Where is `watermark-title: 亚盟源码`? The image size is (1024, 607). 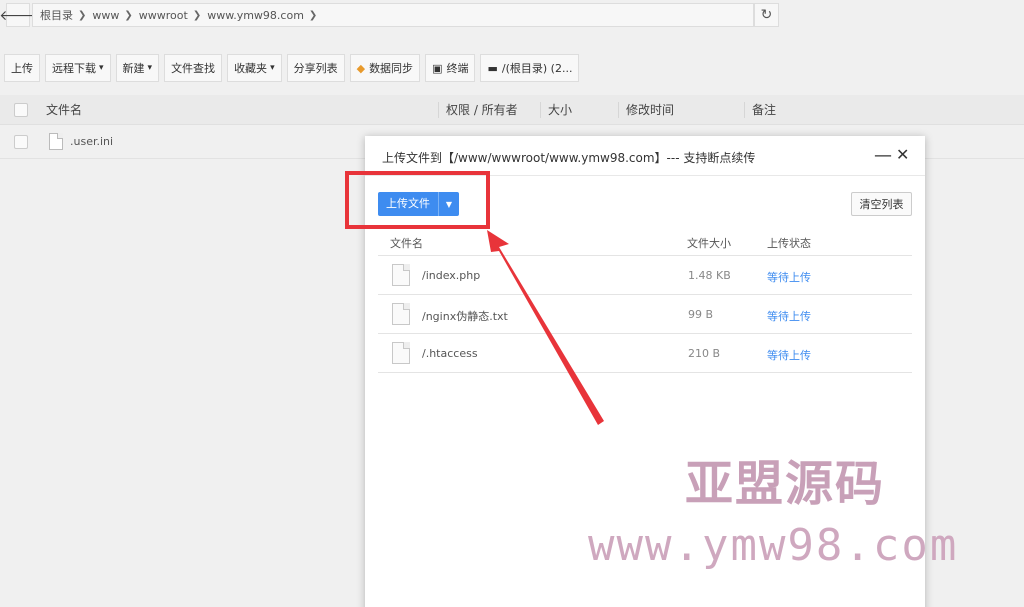 watermark-title: 亚盟源码 is located at coordinates (785, 484).